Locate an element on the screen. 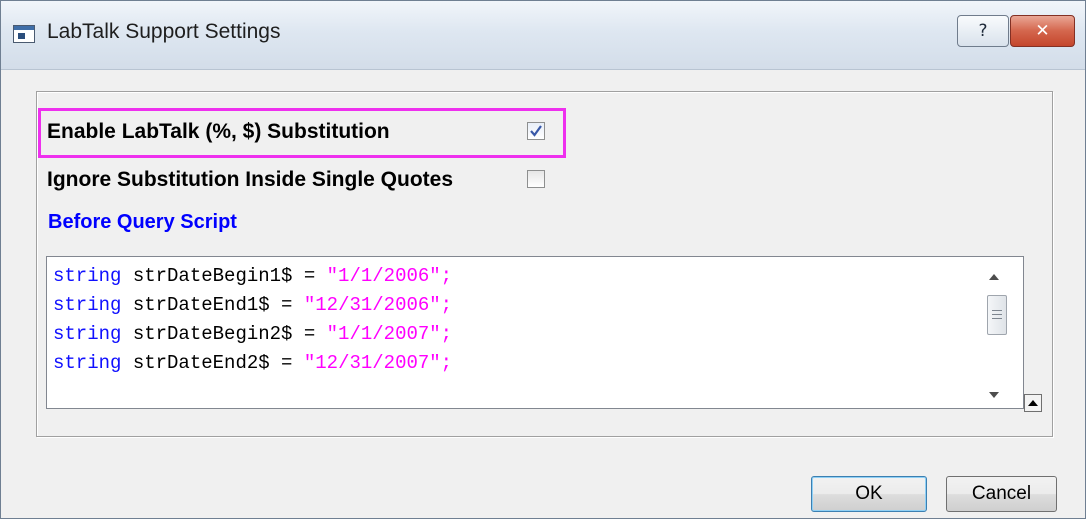 This screenshot has width=1086, height=519. enable-substitution-checkbox is located at coordinates (536, 131).